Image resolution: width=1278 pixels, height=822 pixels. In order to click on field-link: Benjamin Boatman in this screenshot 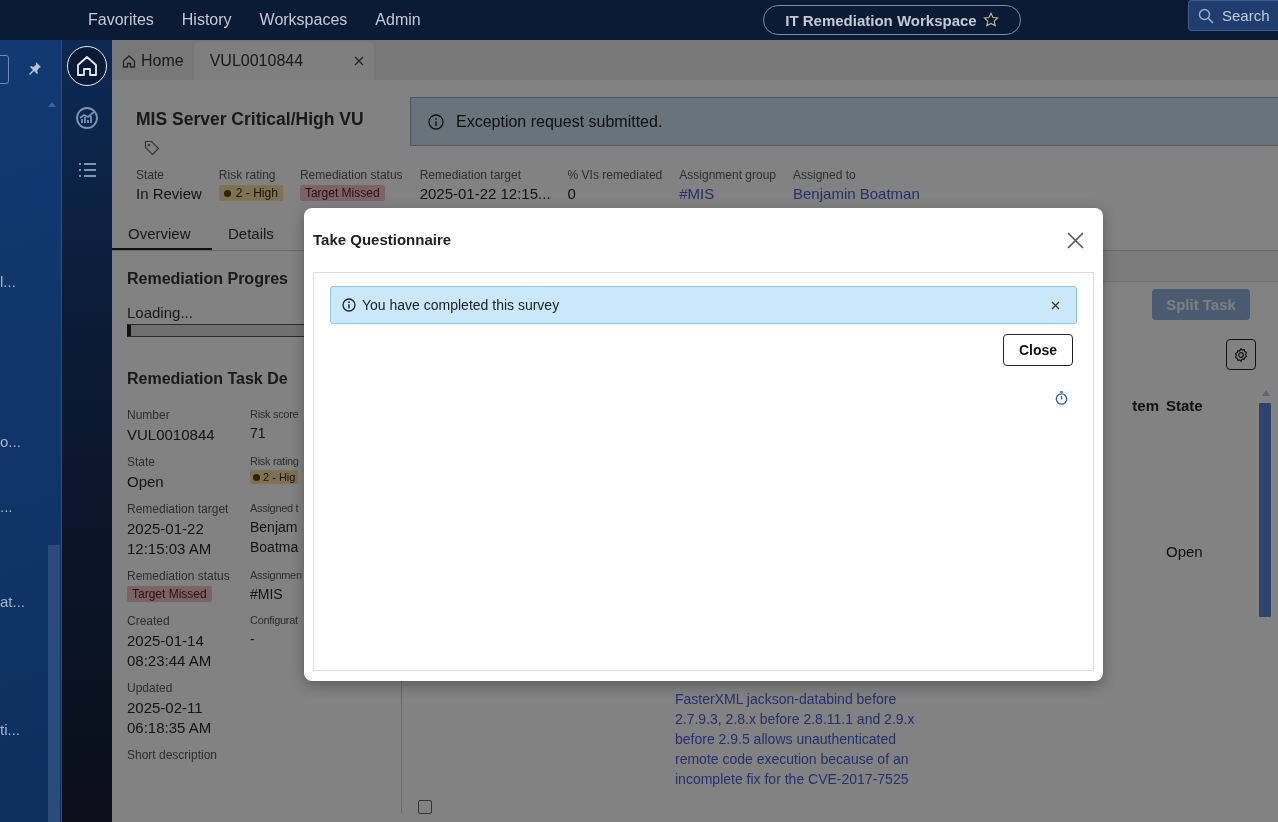, I will do `click(856, 193)`.